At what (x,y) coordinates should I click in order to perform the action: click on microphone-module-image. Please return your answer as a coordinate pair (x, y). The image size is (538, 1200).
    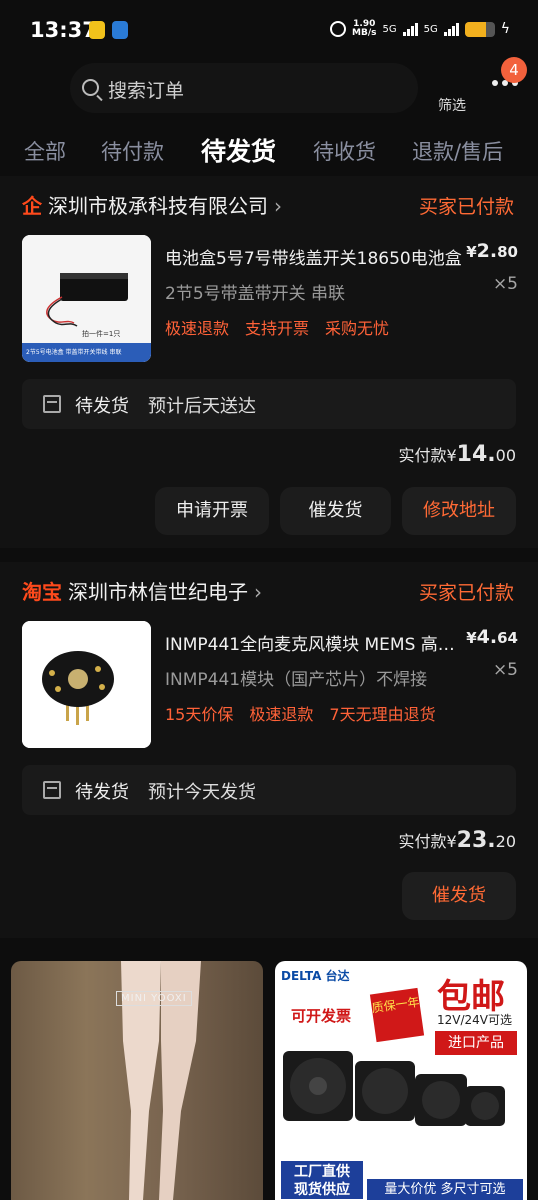
    Looking at the image, I should click on (86, 684).